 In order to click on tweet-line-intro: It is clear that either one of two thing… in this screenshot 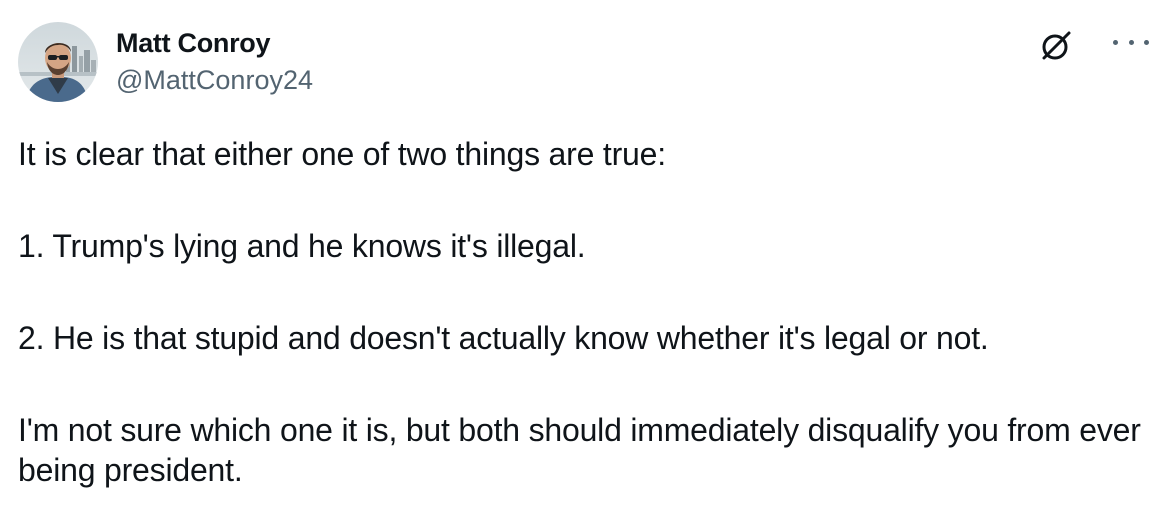, I will do `click(342, 154)`.